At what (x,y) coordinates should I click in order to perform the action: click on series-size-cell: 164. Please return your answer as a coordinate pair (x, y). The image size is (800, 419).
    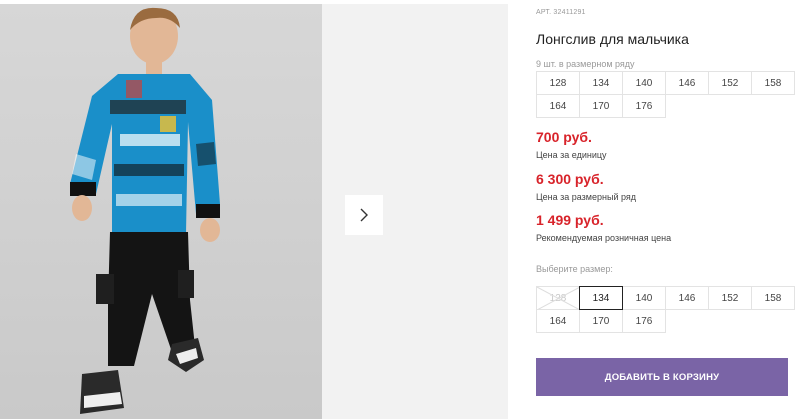
    Looking at the image, I should click on (558, 106).